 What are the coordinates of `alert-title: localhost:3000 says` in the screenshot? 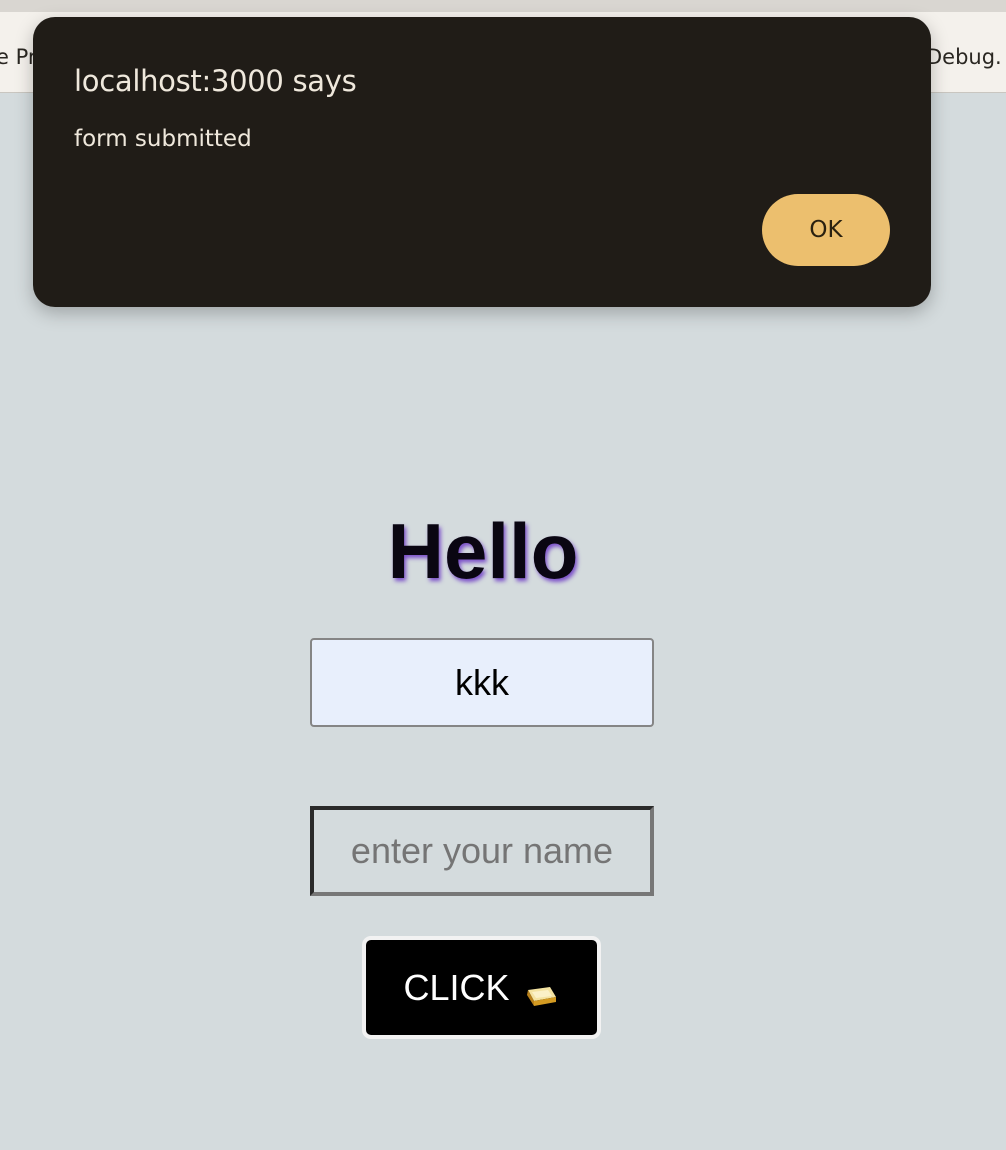 It's located at (215, 81).